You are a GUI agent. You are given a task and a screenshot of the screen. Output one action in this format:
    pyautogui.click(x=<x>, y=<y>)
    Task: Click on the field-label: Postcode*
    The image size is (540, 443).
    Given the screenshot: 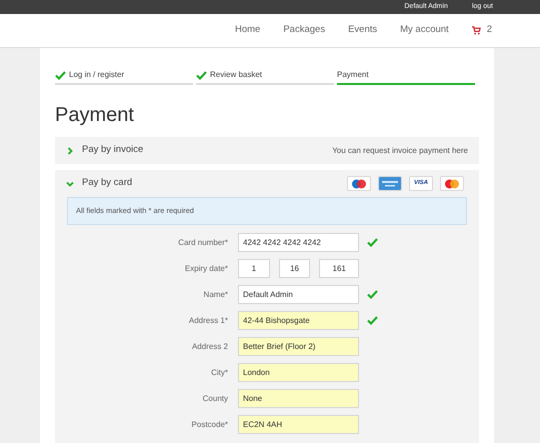 What is the action you would take?
    pyautogui.click(x=209, y=424)
    